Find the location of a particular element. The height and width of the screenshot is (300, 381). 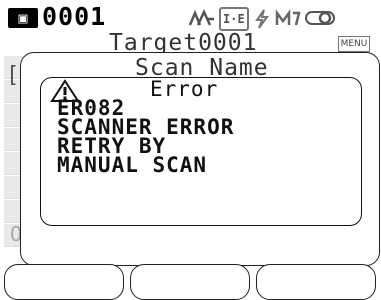

mask-icon is located at coordinates (288, 19).